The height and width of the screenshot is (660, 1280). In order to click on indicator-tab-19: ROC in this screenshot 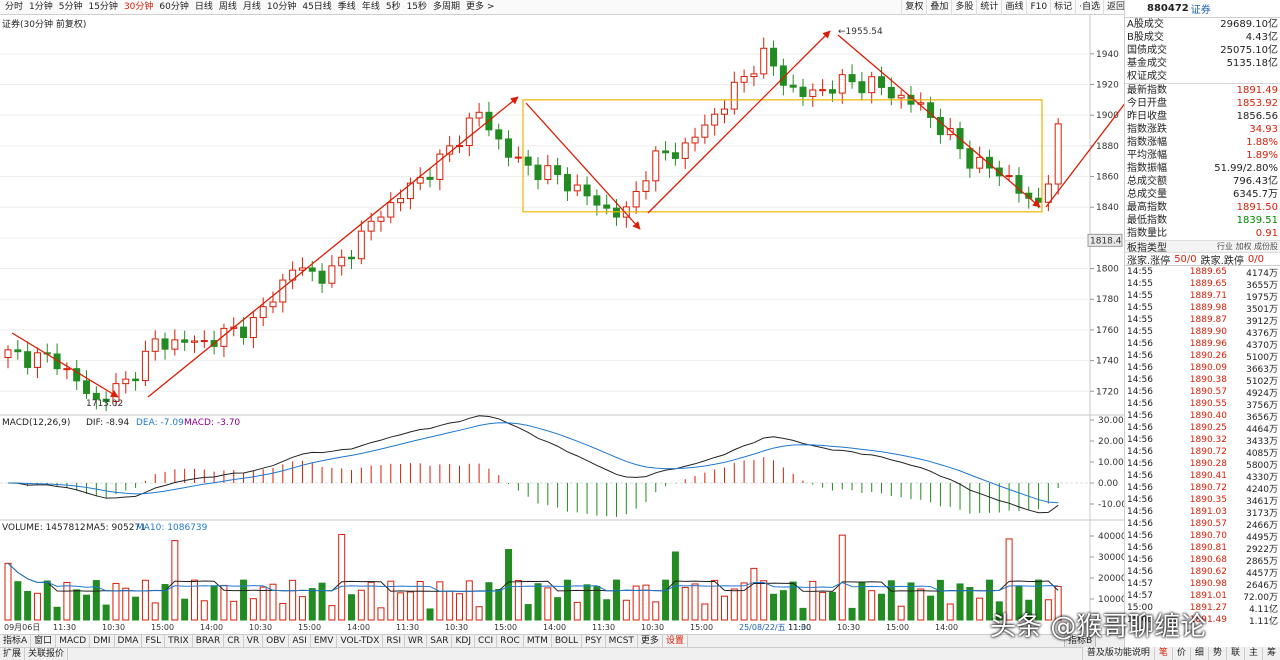, I will do `click(510, 641)`.